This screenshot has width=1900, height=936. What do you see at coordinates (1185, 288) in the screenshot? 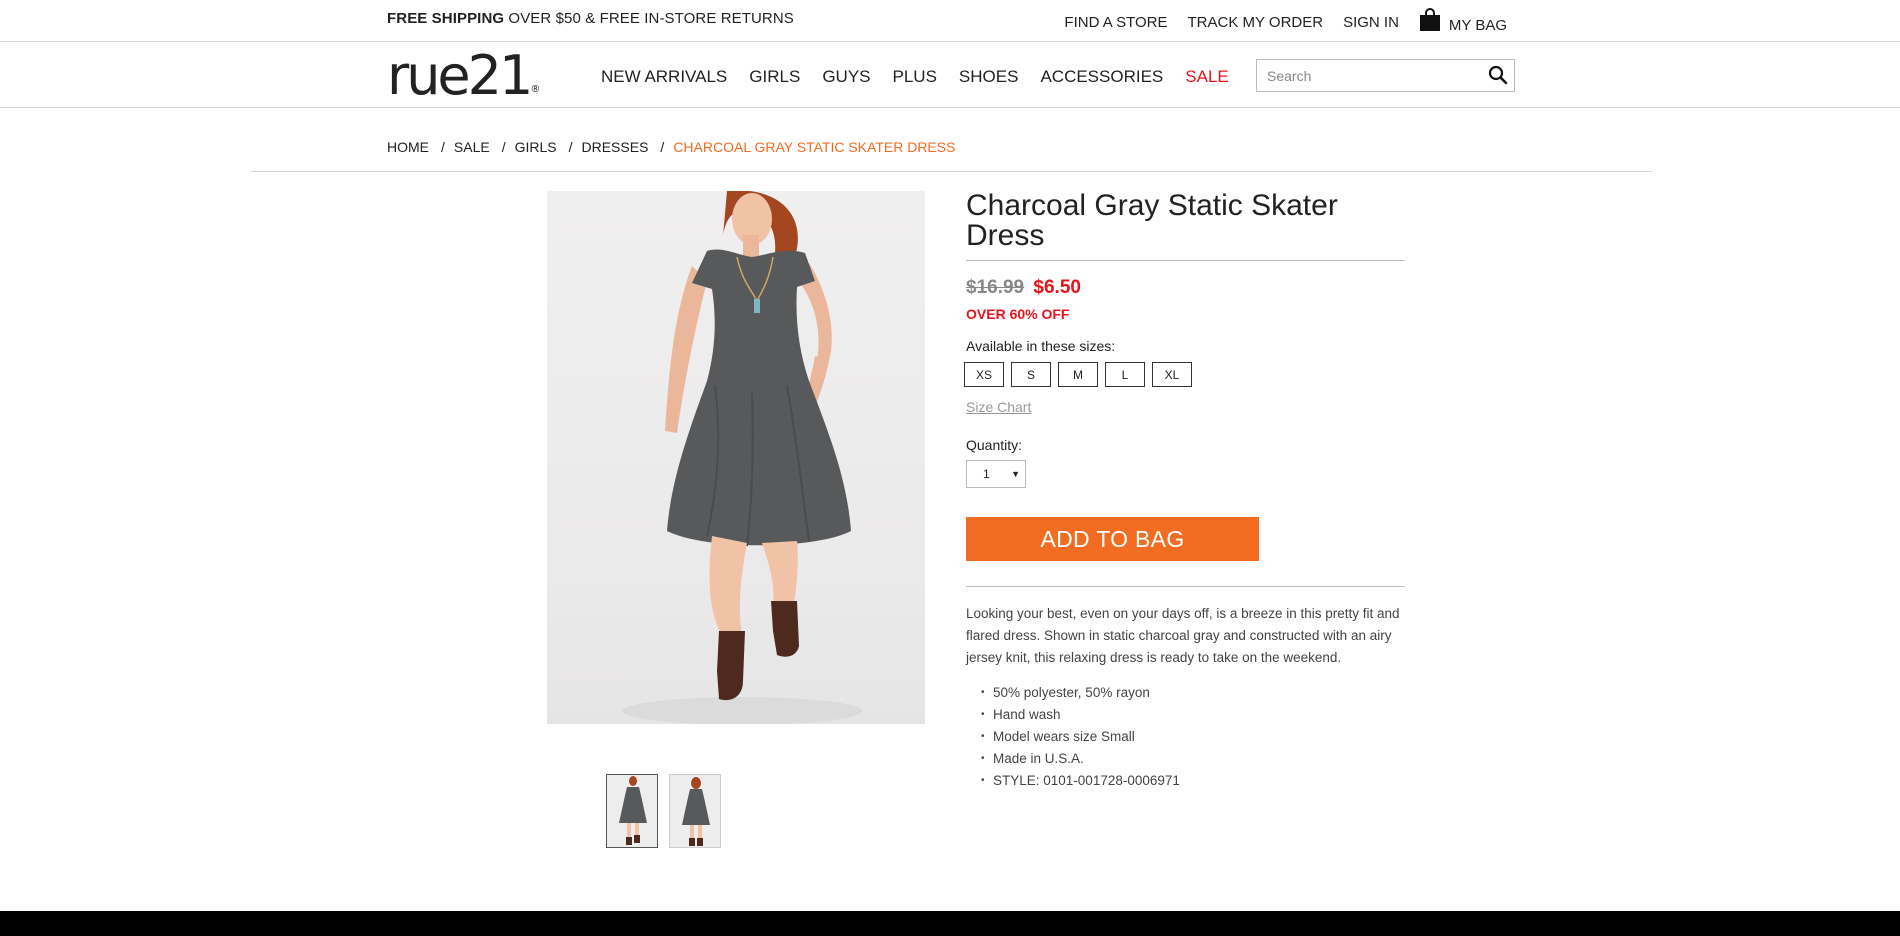
I see `price-block: $16.99 $6.50` at bounding box center [1185, 288].